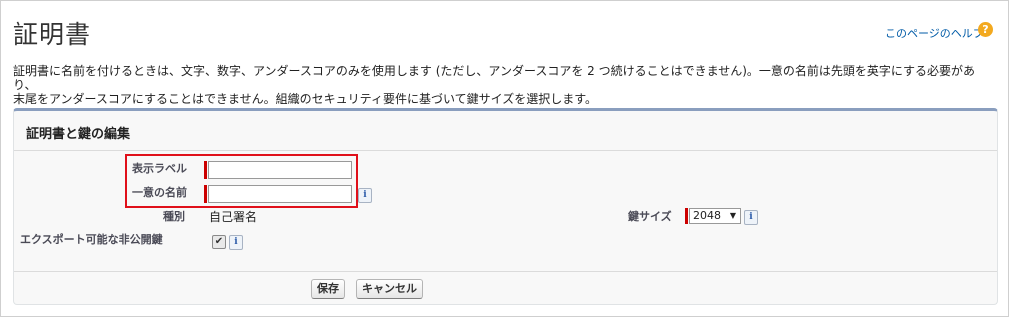 This screenshot has height=317, width=1009. I want to click on page-title: 証明書, so click(52, 34).